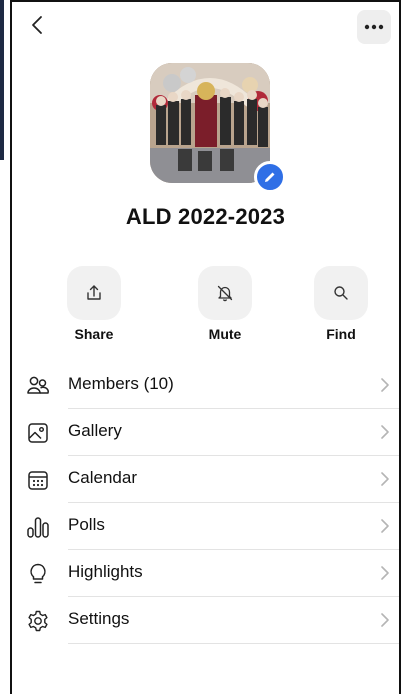 The height and width of the screenshot is (694, 401). What do you see at coordinates (99, 618) in the screenshot?
I see `menu-item-label: Settings` at bounding box center [99, 618].